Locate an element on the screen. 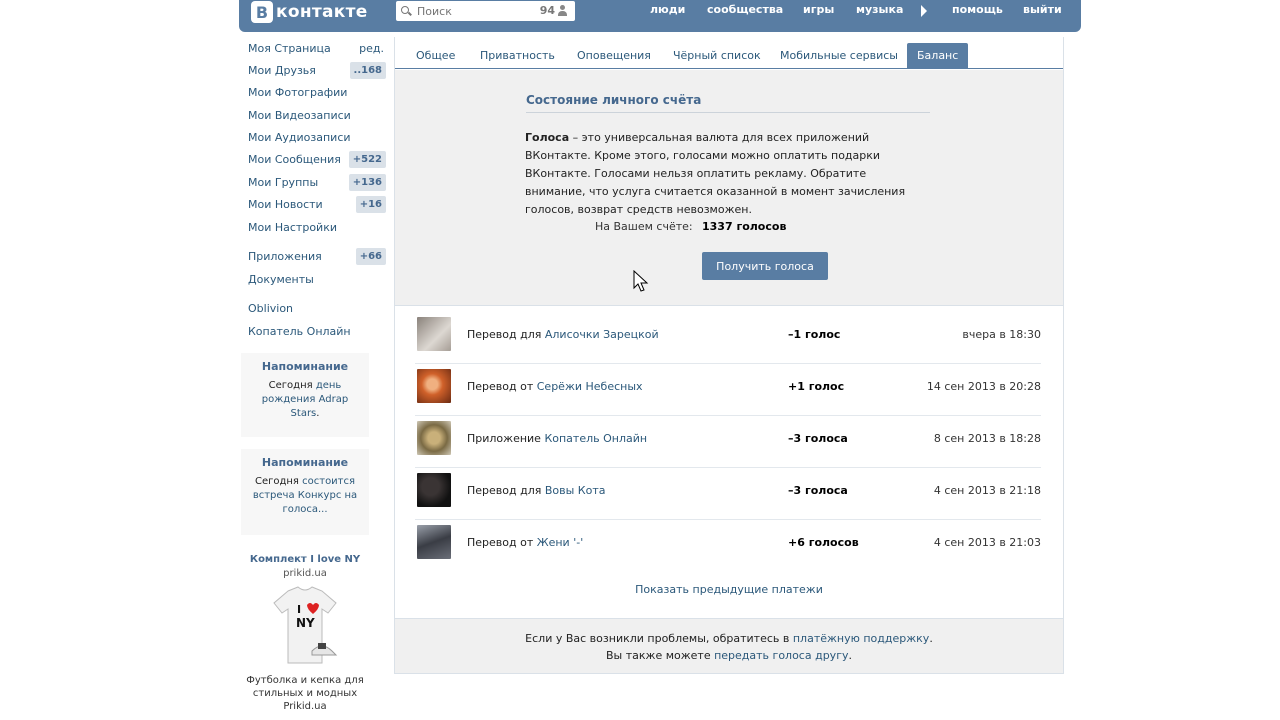 This screenshot has width=1280, height=720. vk-logo-text: контакте is located at coordinates (322, 12).